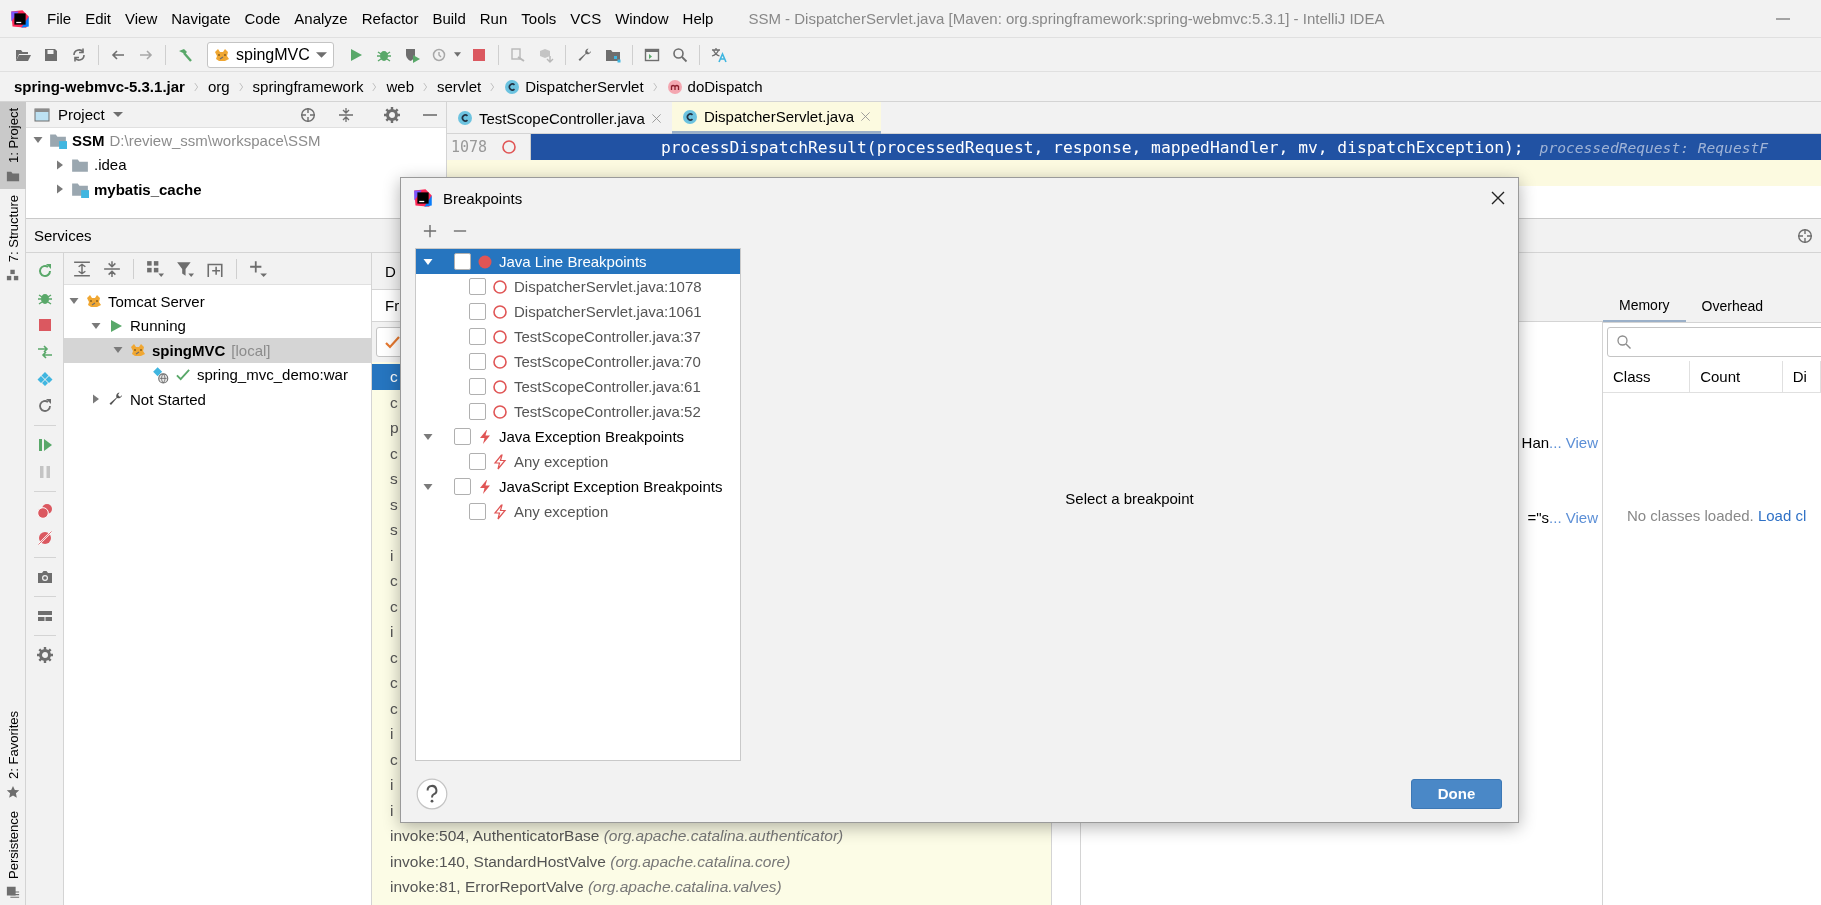 This screenshot has width=1821, height=905. What do you see at coordinates (321, 18) in the screenshot?
I see `menu-item: Analyze` at bounding box center [321, 18].